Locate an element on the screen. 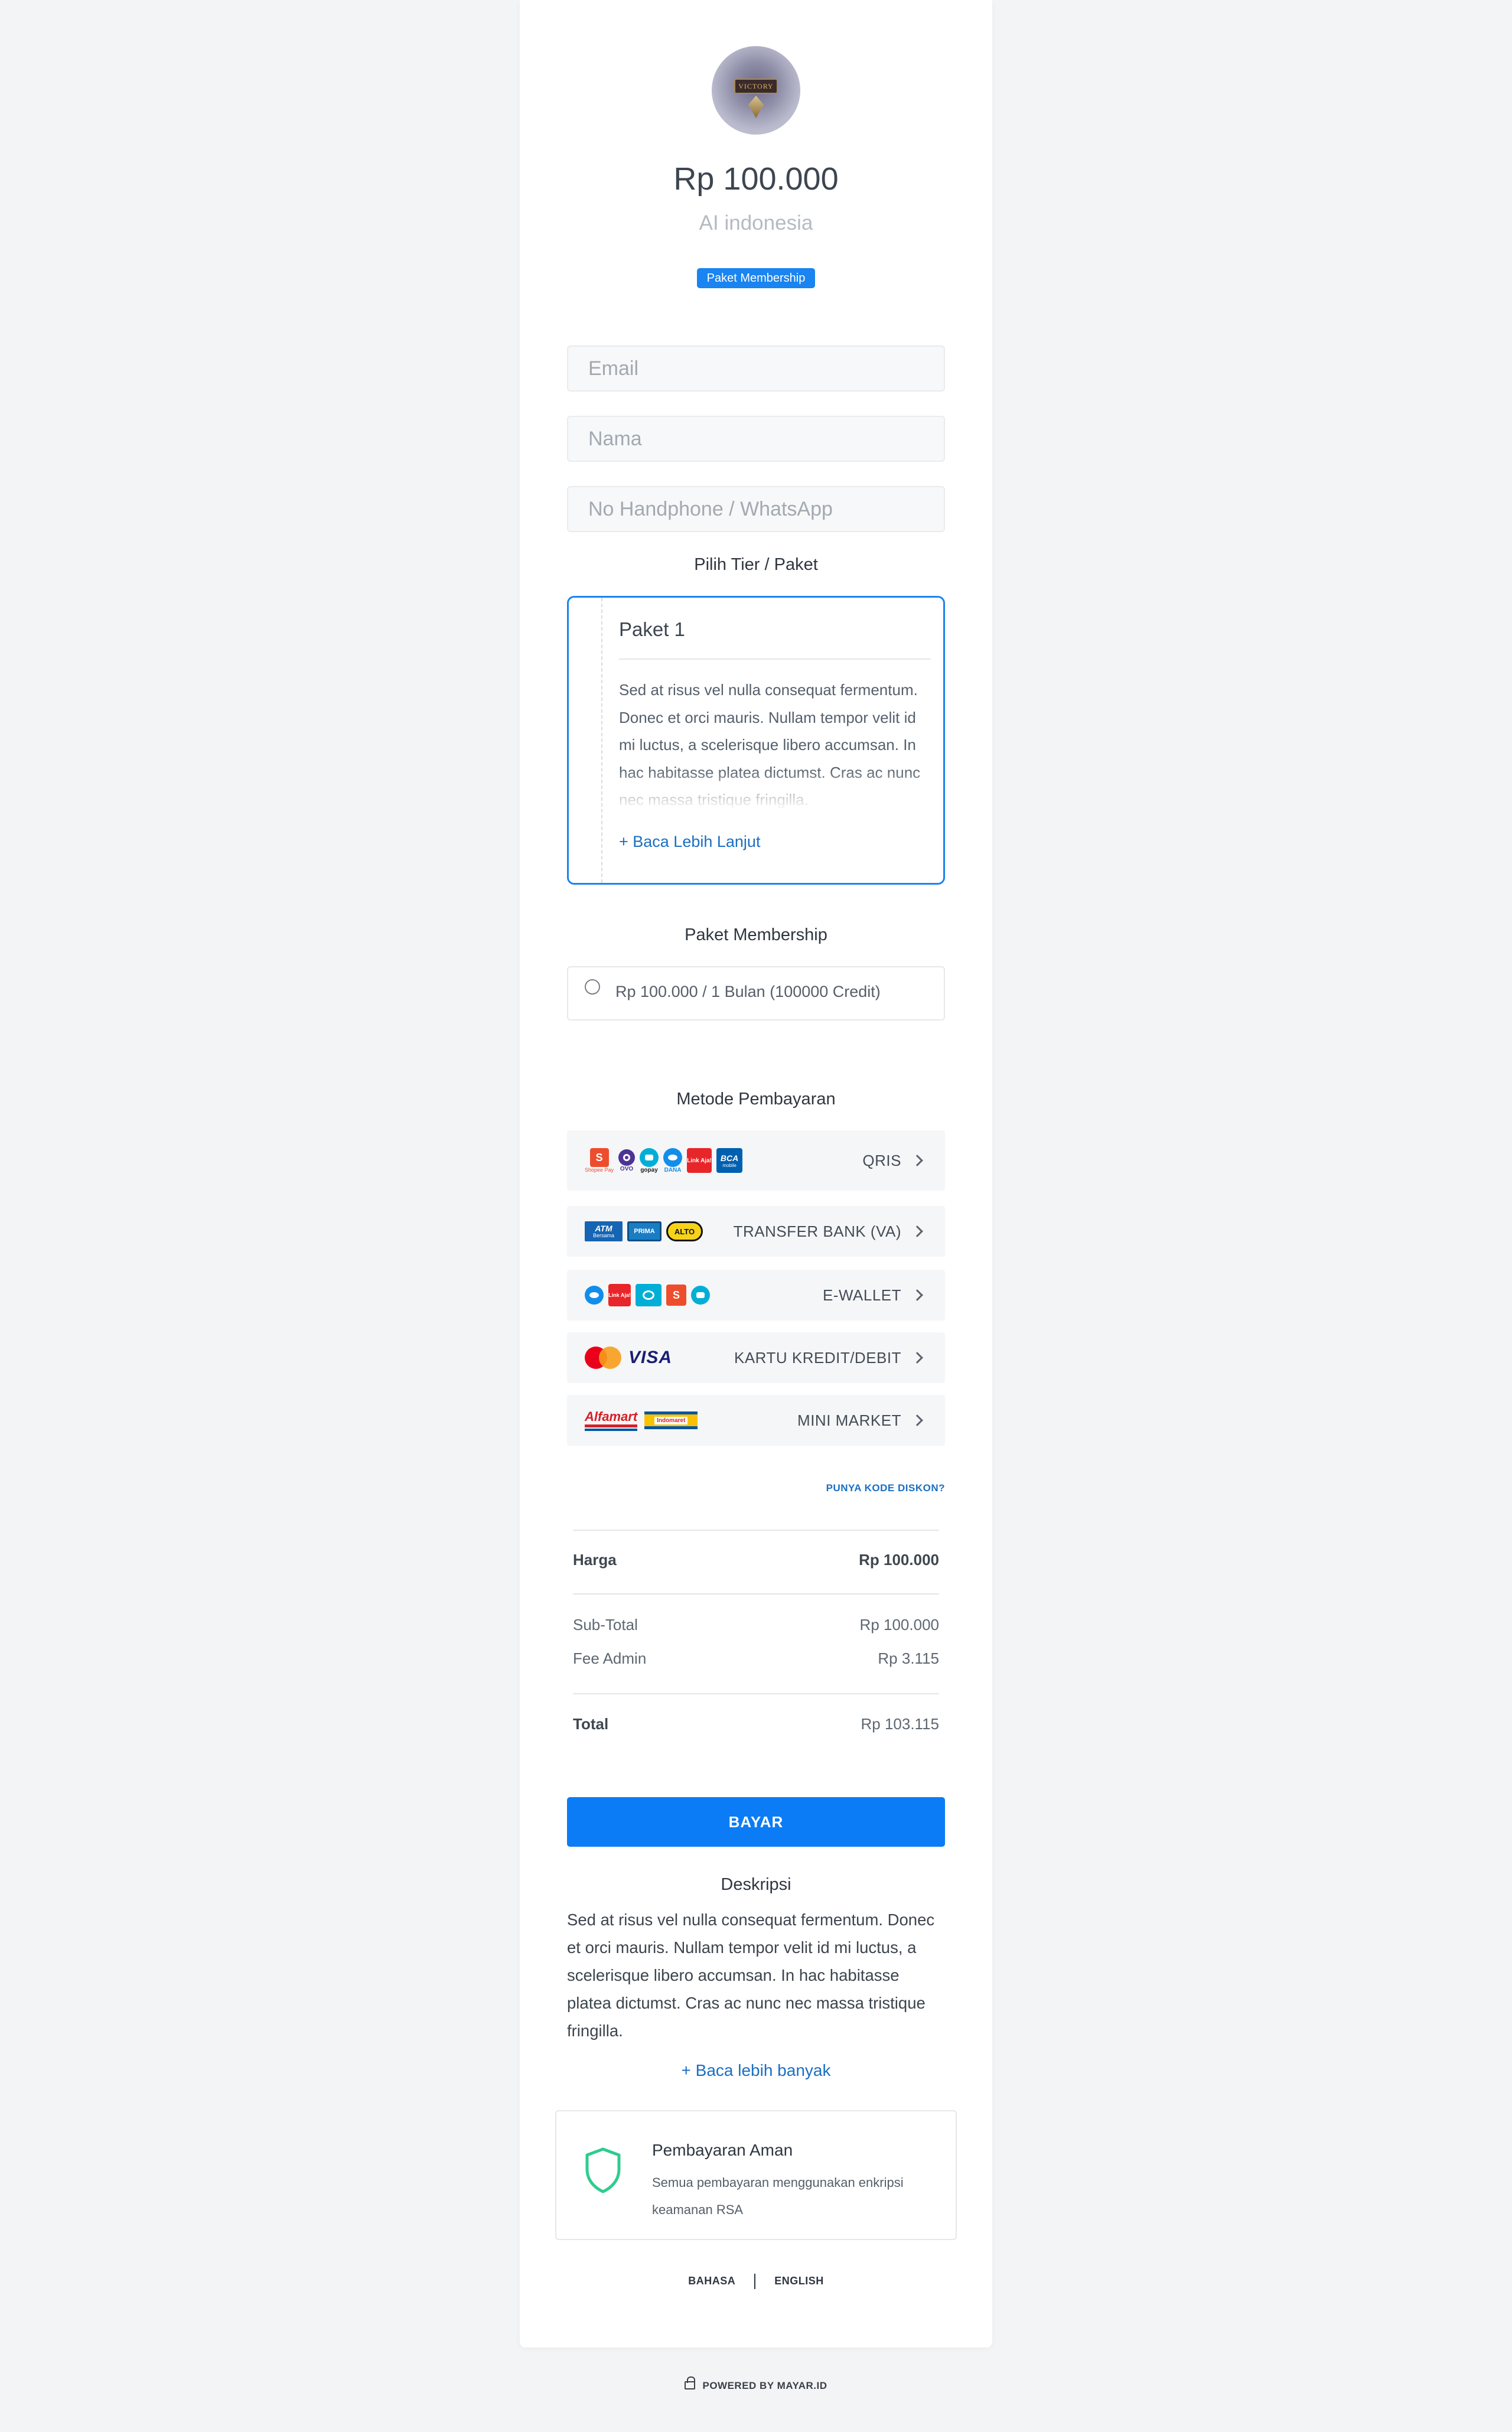 This screenshot has width=1512, height=2432. secure-payment-title: Pembayaran Aman is located at coordinates (722, 2150).